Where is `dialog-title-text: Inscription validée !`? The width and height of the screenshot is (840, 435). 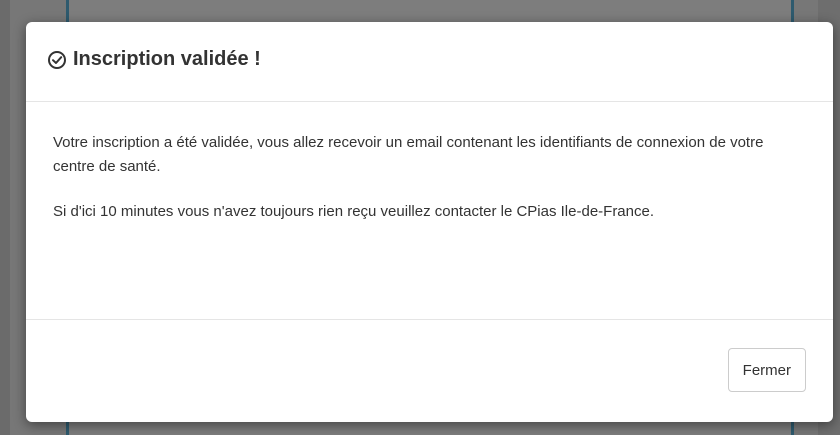
dialog-title-text: Inscription validée ! is located at coordinates (167, 59).